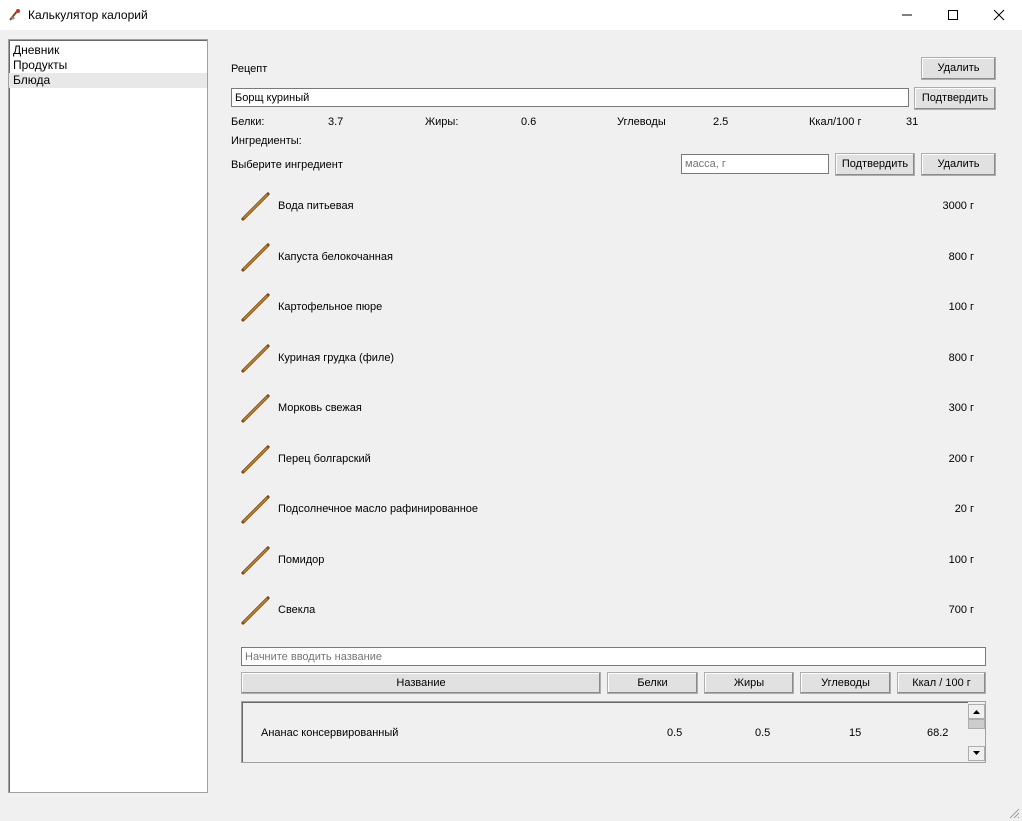  I want to click on column-header-kcal: Ккал / 100 г, so click(941, 683).